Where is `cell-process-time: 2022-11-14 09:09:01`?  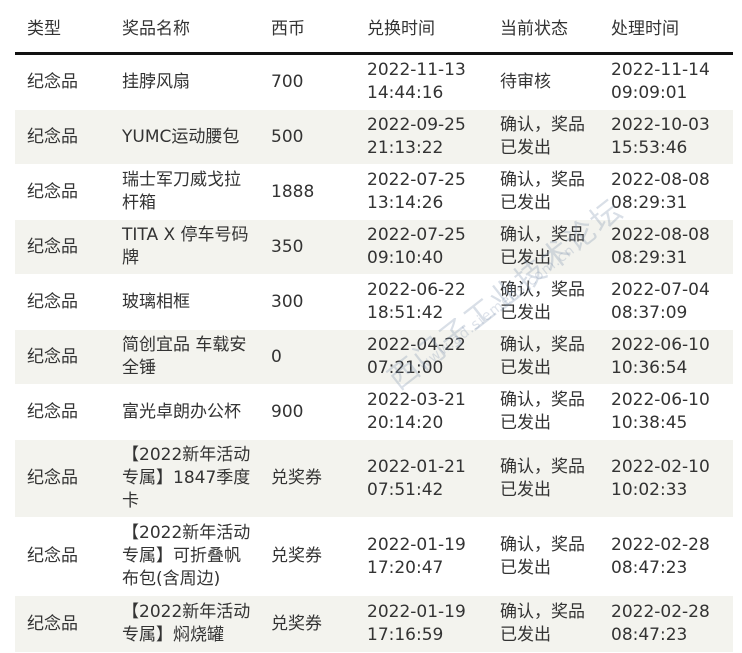 cell-process-time: 2022-11-14 09:09:01 is located at coordinates (666, 81).